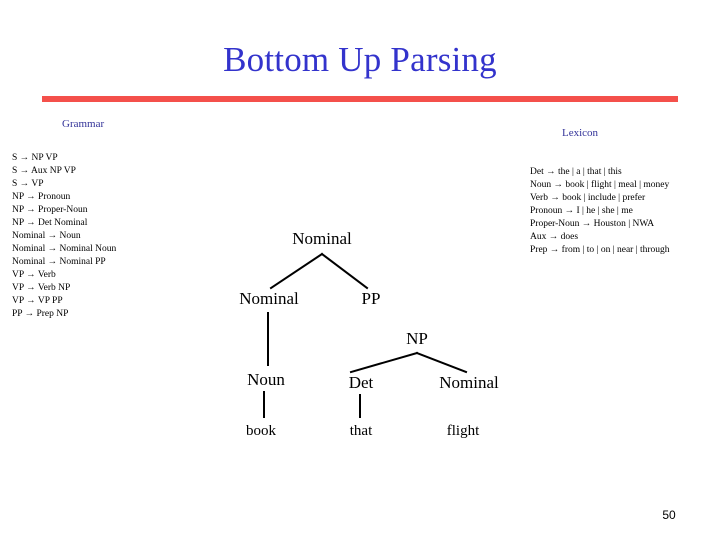 The image size is (720, 540). I want to click on tree-node-pp: PP, so click(371, 298).